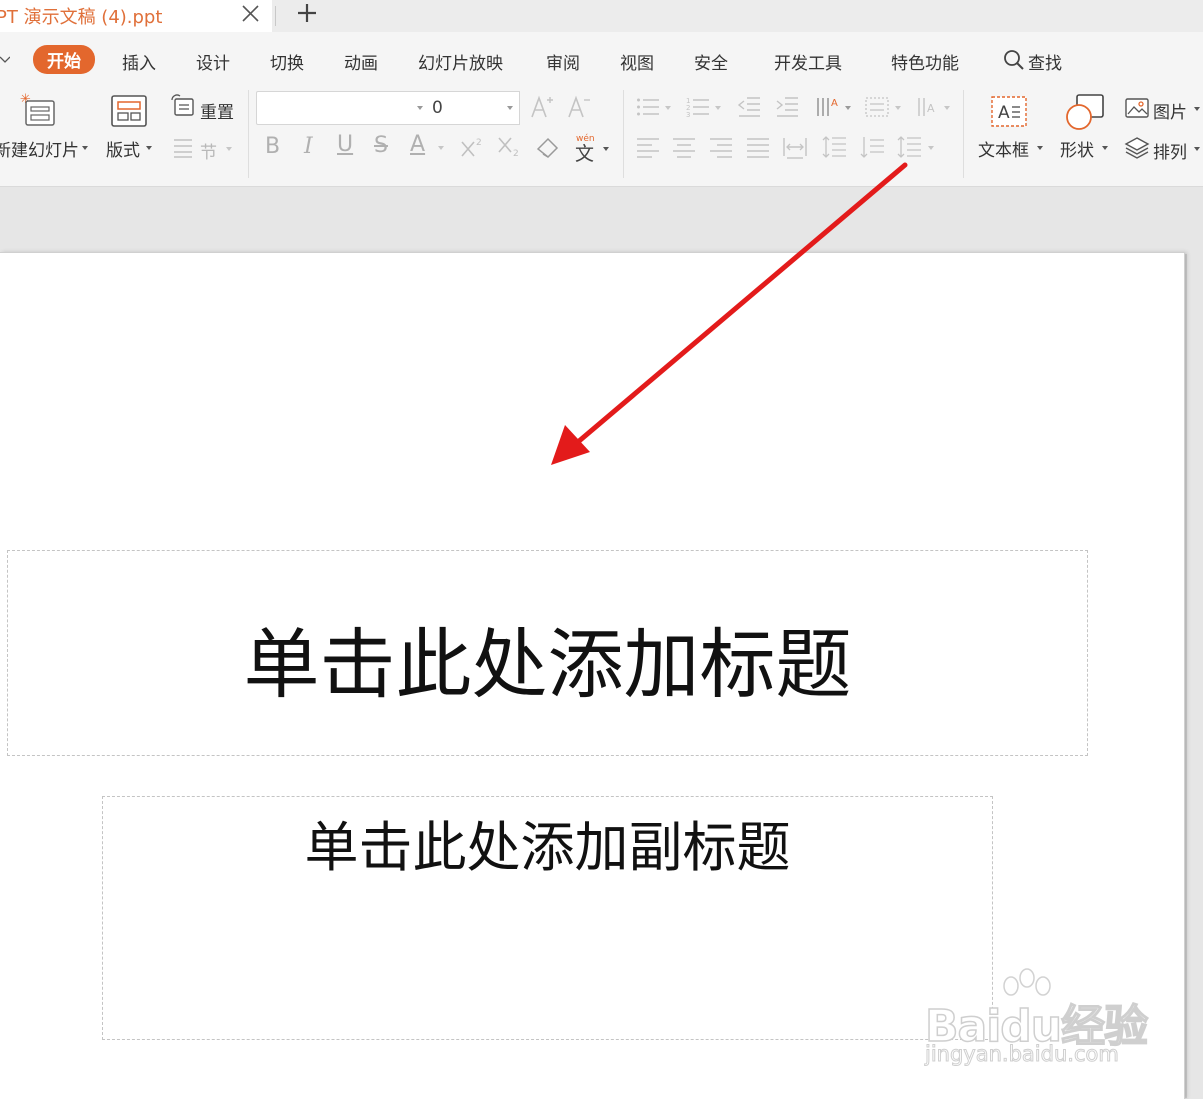  Describe the element at coordinates (926, 107) in the screenshot. I see `text-align-vertical-icon: A` at that location.